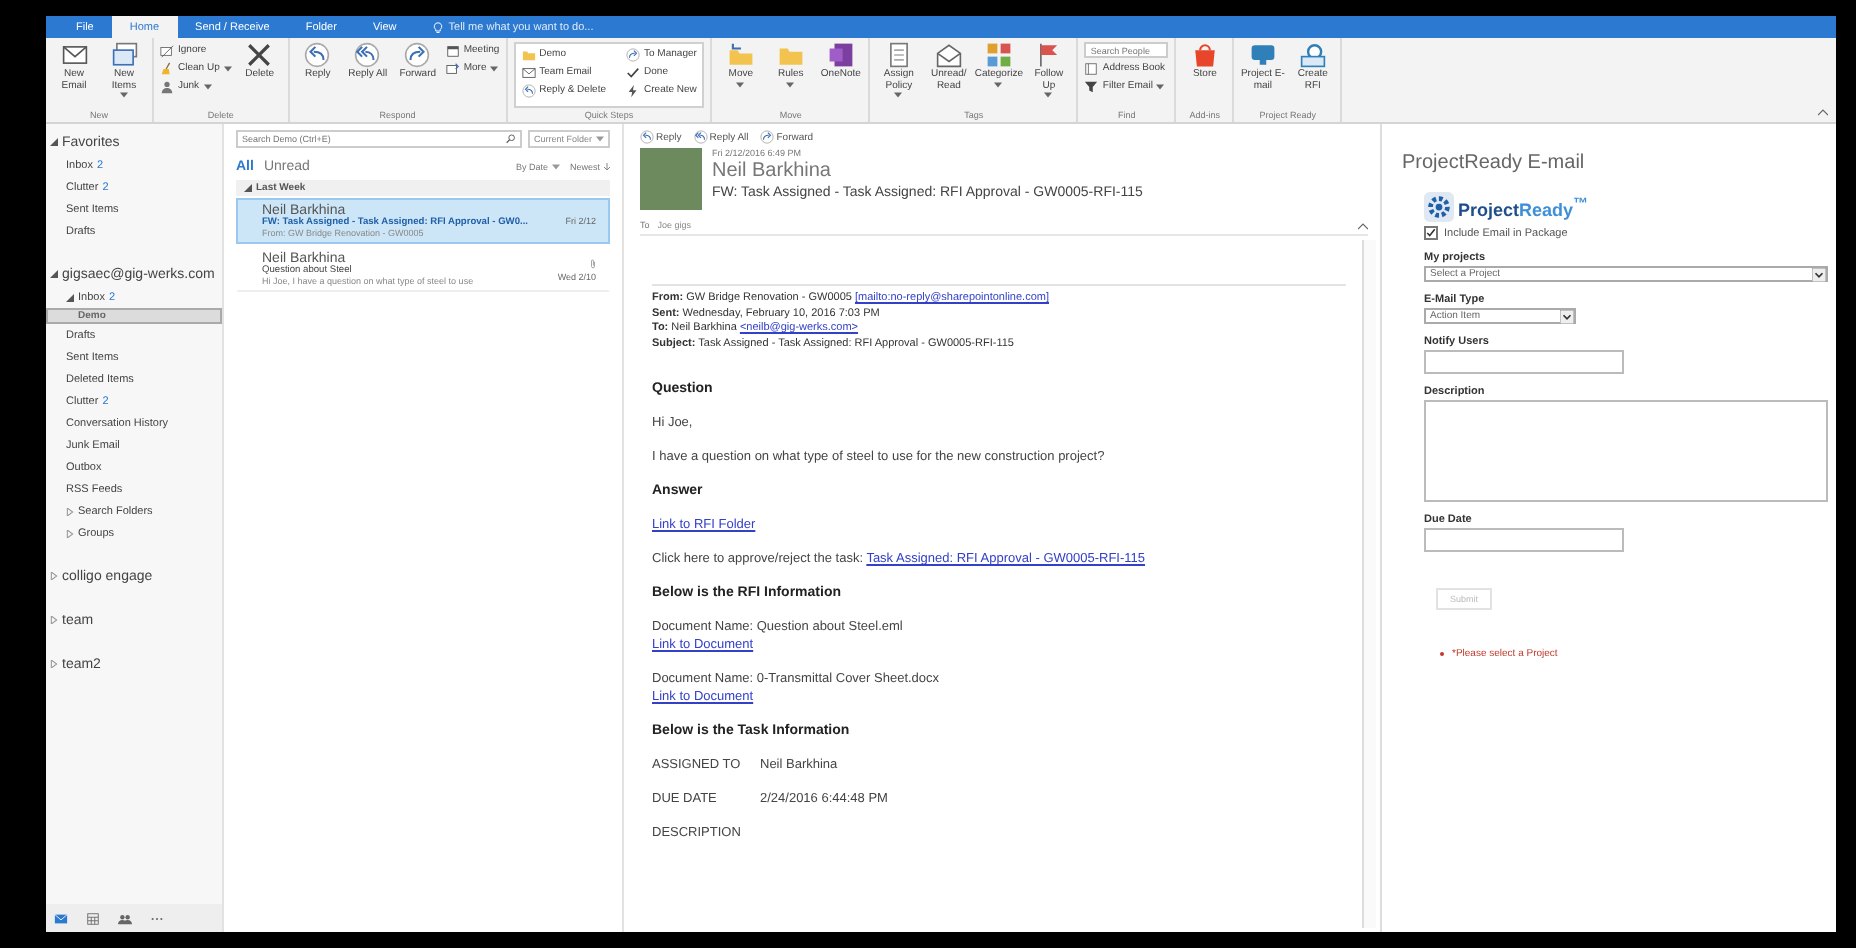  Describe the element at coordinates (700, 137) in the screenshot. I see `reply-all-arrow-icon` at that location.